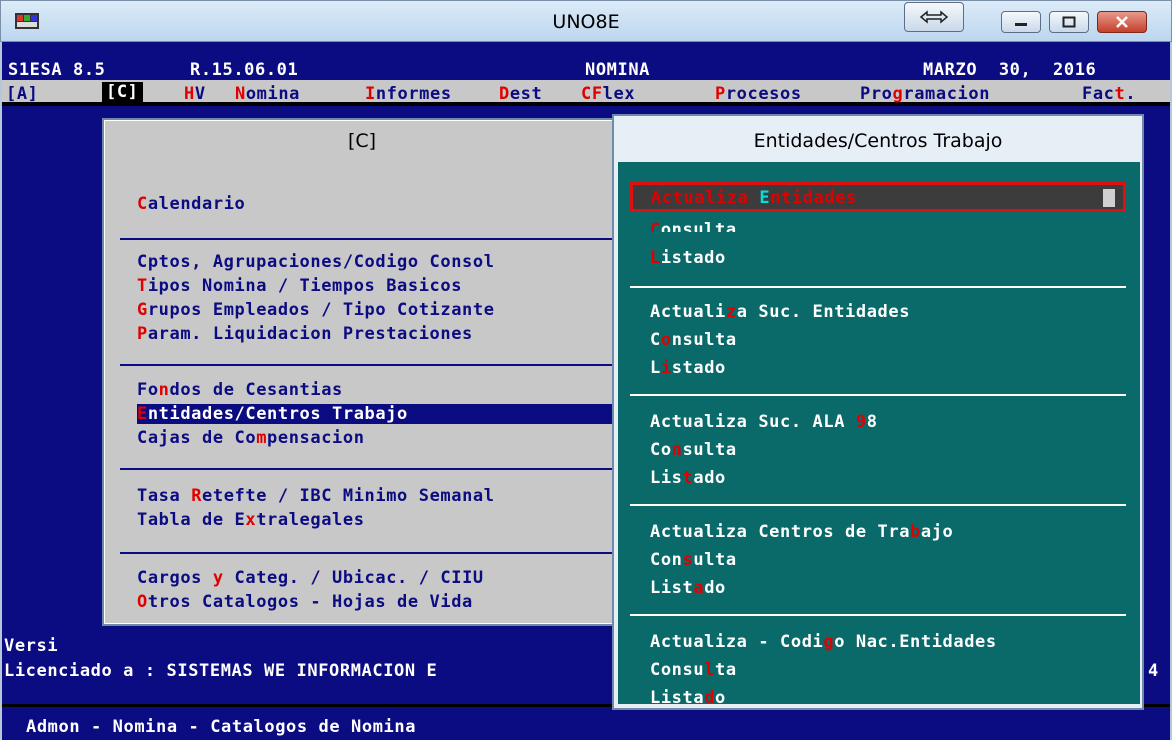 The image size is (1172, 740). What do you see at coordinates (251, 438) in the screenshot?
I see `menu-cajas-compensacion: Cajas de Compensacion` at bounding box center [251, 438].